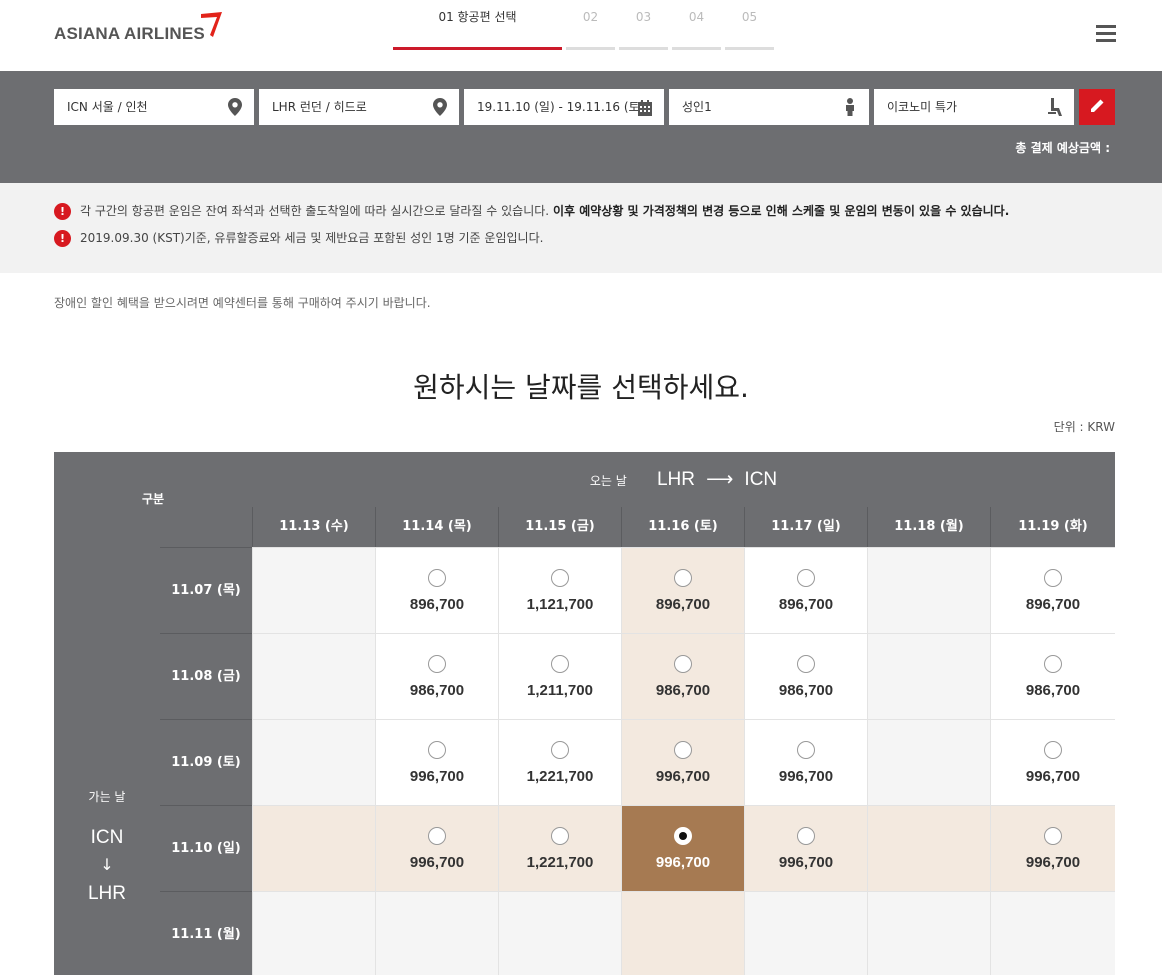  I want to click on logo-text: ASIANA AIRLINES, so click(129, 33).